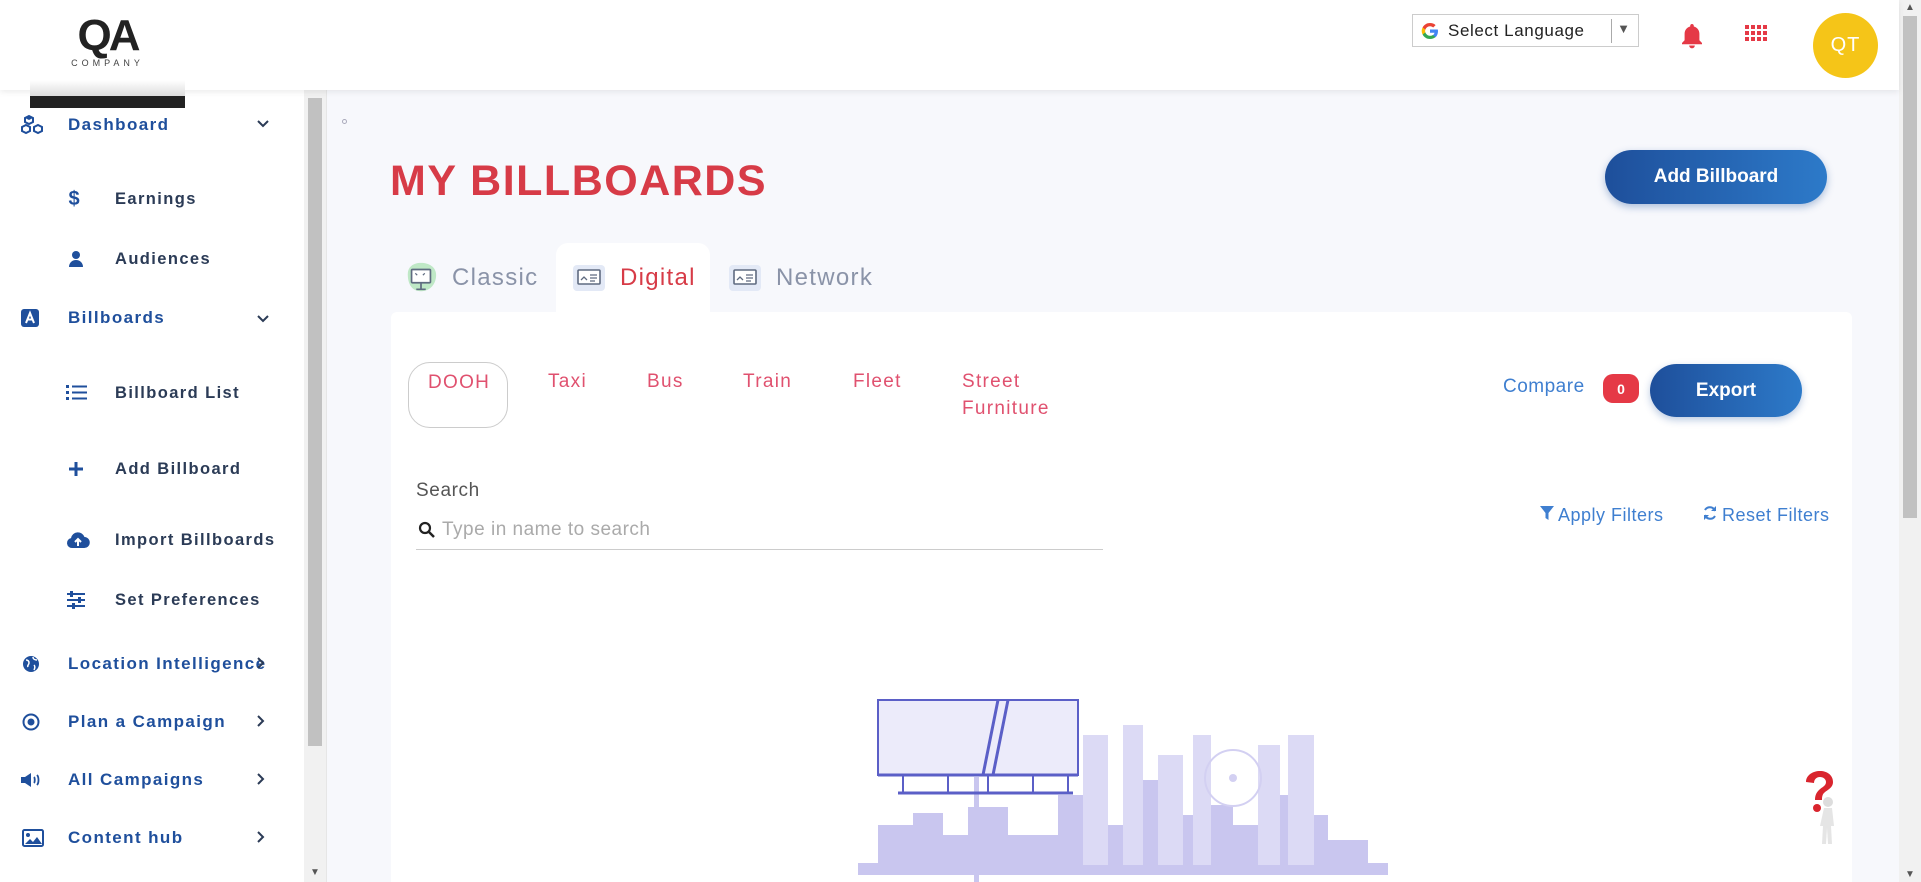  I want to click on sidebar-scrollbar-thumb, so click(315, 422).